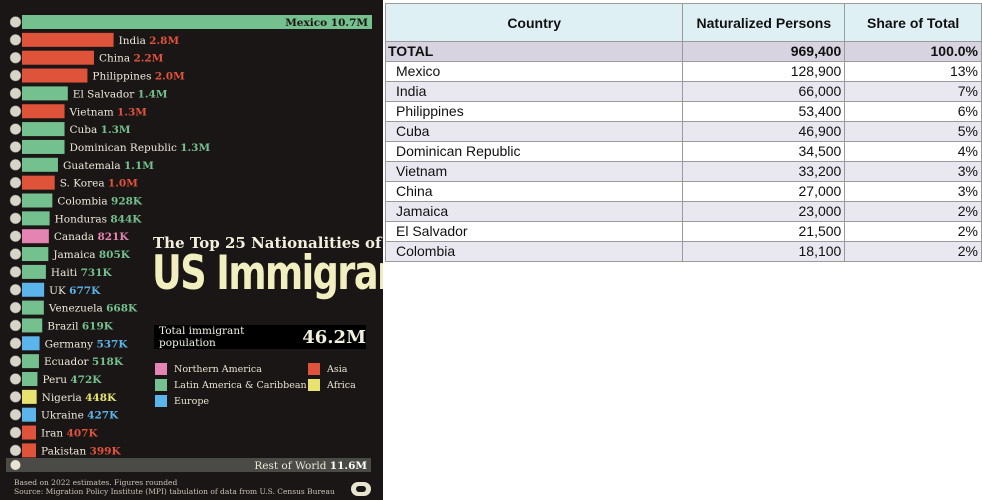 The height and width of the screenshot is (500, 982). Describe the element at coordinates (84, 362) in the screenshot. I see `bar-label: Ecuador 518K` at that location.